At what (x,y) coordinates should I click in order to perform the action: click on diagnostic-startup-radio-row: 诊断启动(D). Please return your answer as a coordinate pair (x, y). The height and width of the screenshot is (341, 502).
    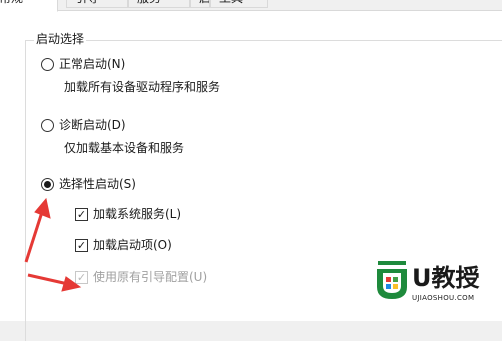
    Looking at the image, I should click on (83, 125).